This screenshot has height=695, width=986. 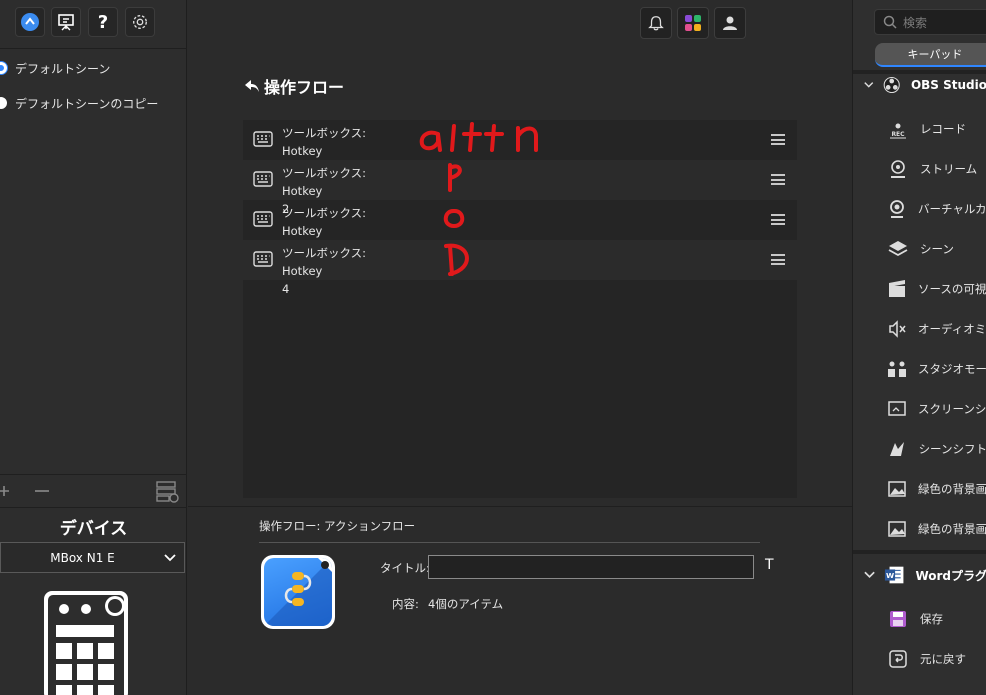 What do you see at coordinates (931, 619) in the screenshot?
I see `plugin-item-label: 保存` at bounding box center [931, 619].